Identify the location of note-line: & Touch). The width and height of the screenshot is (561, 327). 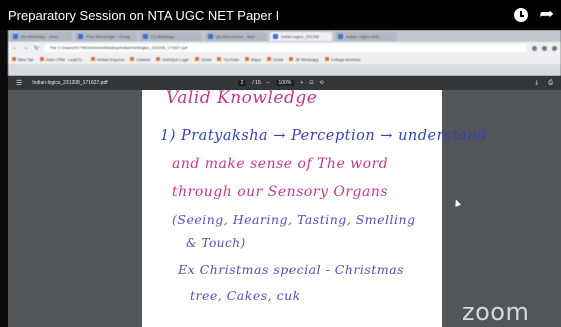
(216, 243).